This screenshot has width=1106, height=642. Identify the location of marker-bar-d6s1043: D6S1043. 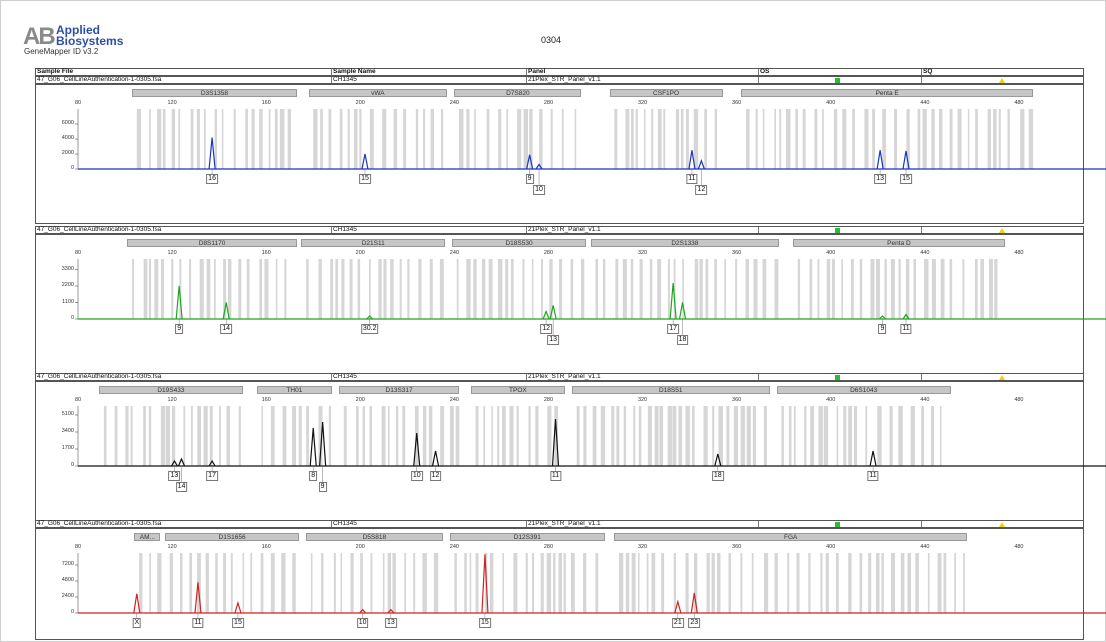
(863, 390).